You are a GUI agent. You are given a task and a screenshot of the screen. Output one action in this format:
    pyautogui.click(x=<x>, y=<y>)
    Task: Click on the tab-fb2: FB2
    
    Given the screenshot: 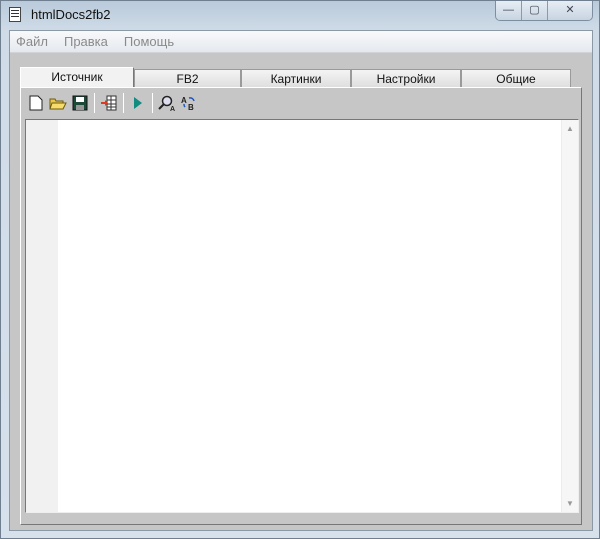 What is the action you would take?
    pyautogui.click(x=187, y=79)
    